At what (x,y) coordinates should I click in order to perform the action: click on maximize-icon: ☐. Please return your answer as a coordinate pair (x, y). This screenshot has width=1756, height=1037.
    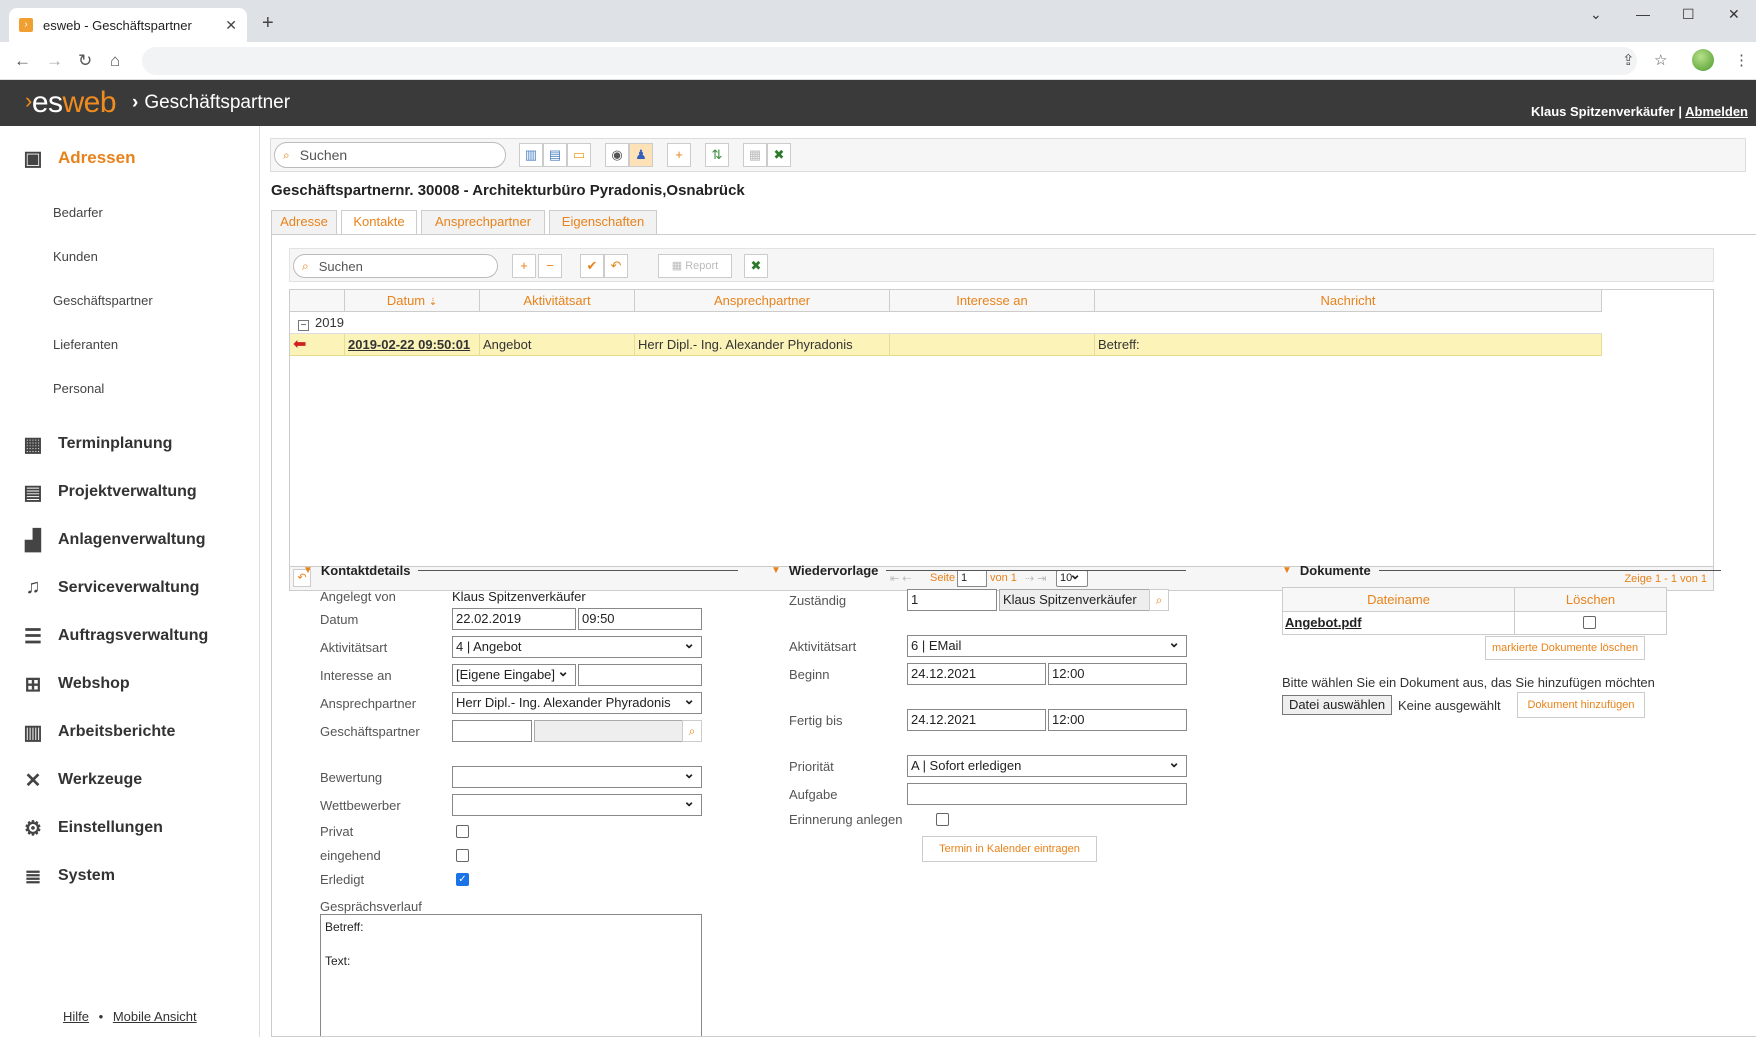
    Looking at the image, I should click on (1688, 14).